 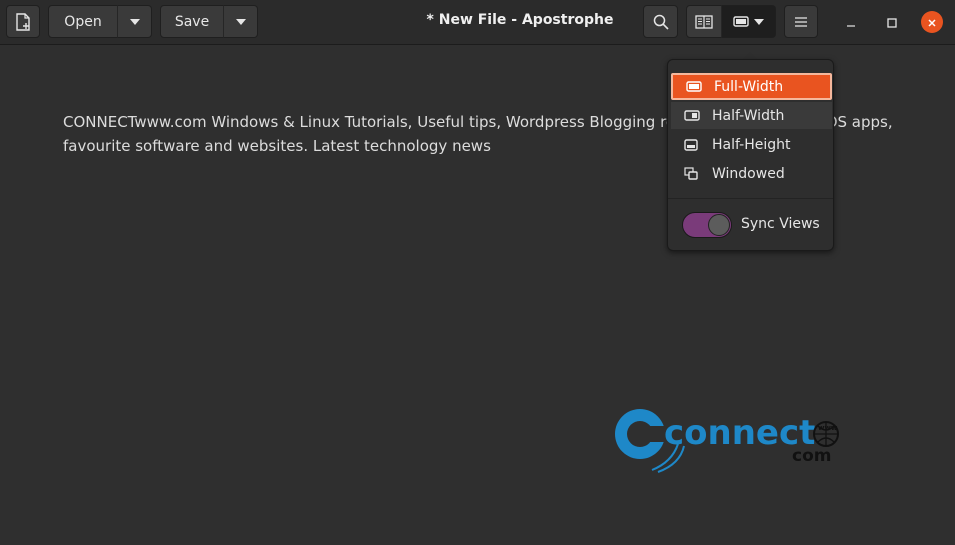 I want to click on main-menu-button, so click(x=801, y=21).